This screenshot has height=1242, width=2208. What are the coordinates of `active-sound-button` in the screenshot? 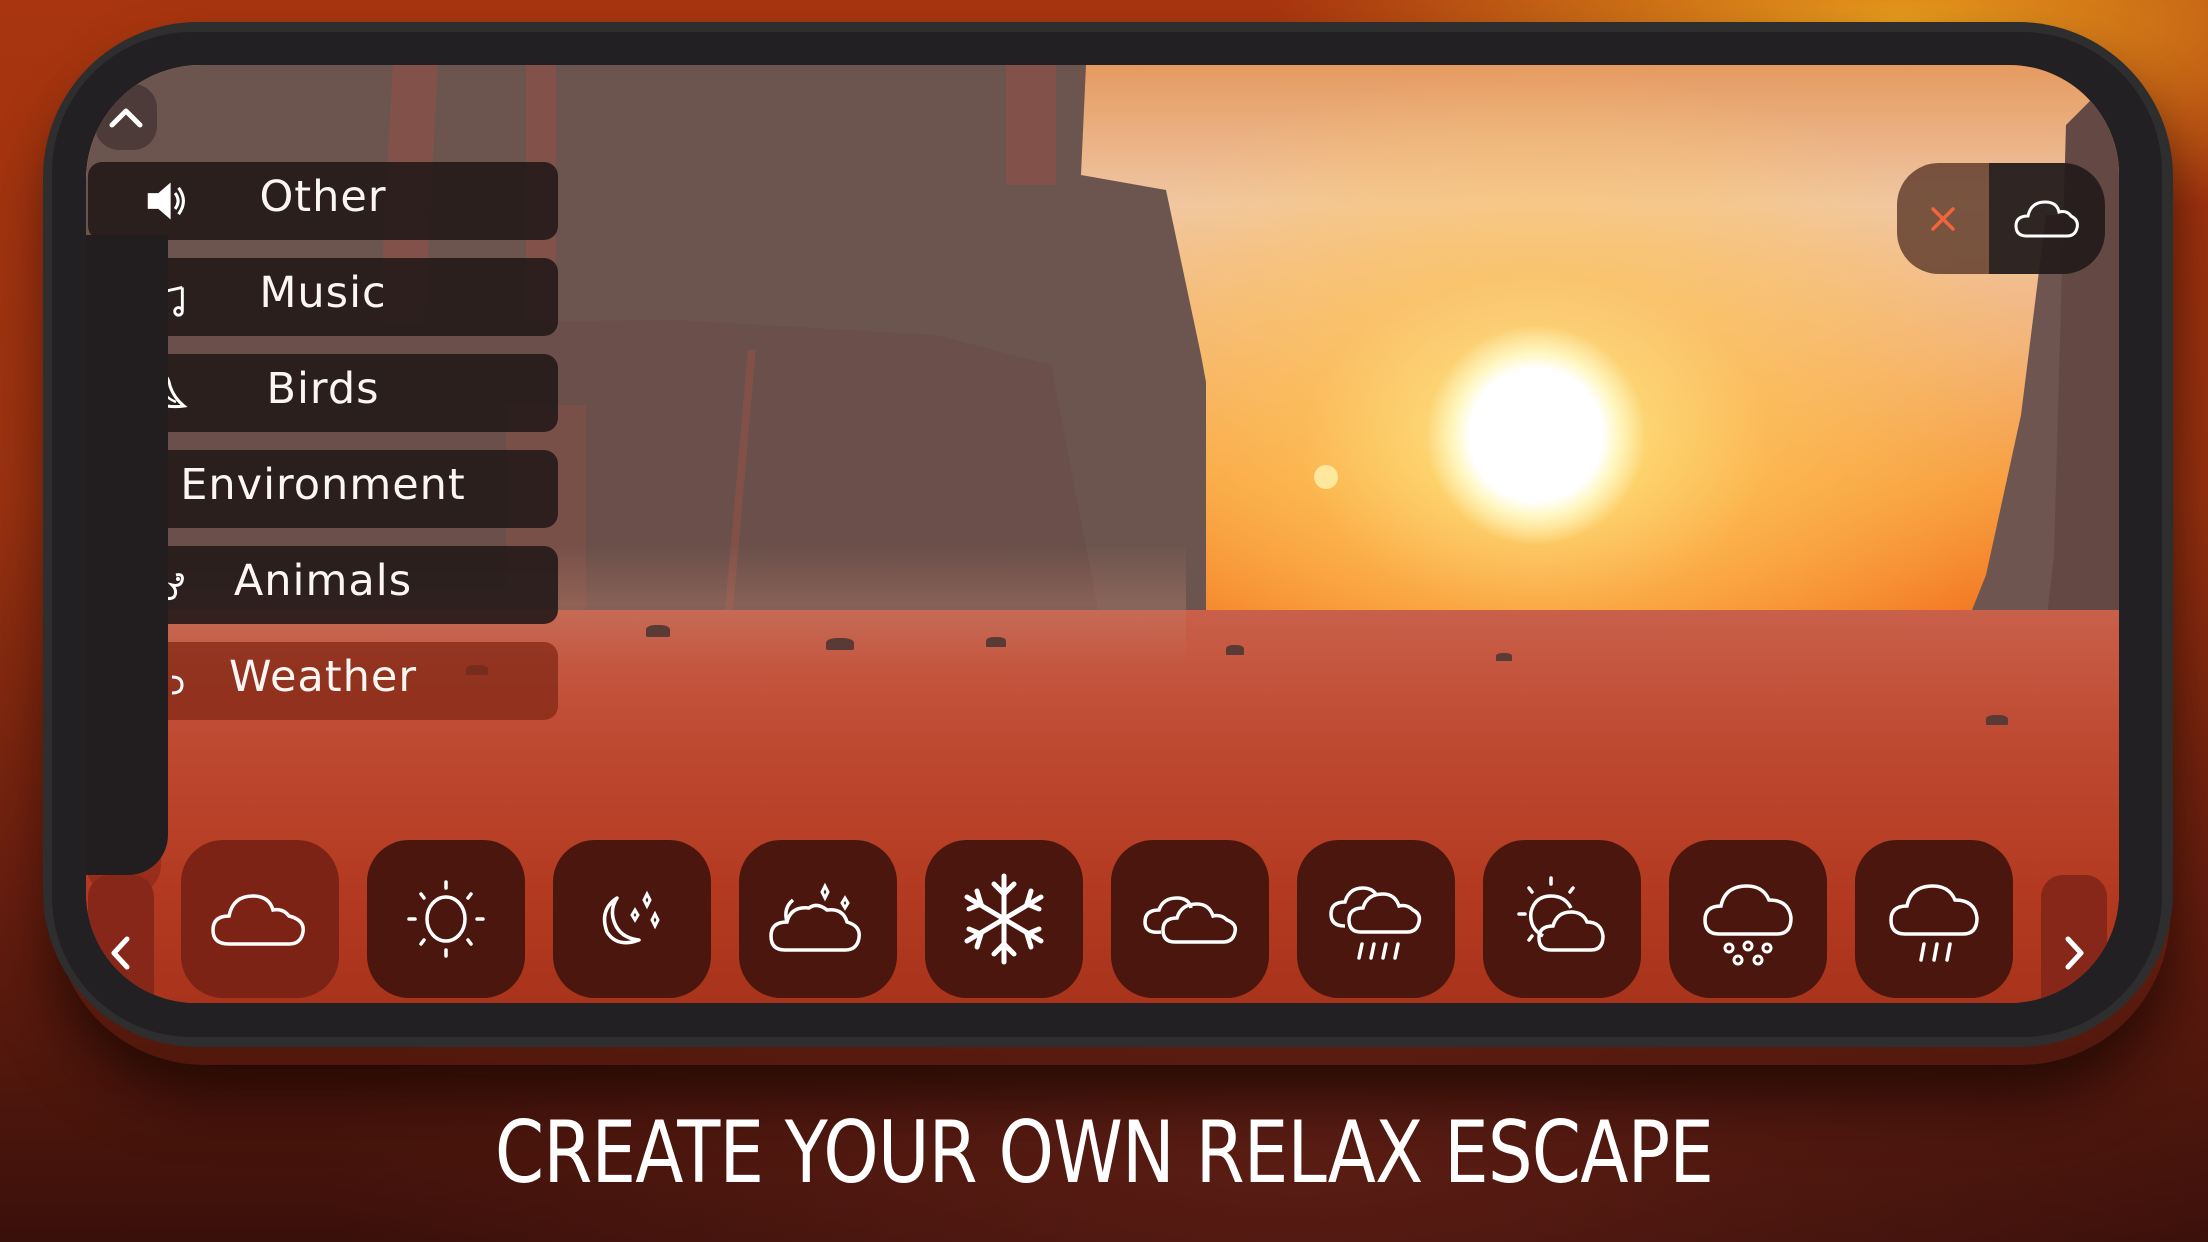 It's located at (2047, 218).